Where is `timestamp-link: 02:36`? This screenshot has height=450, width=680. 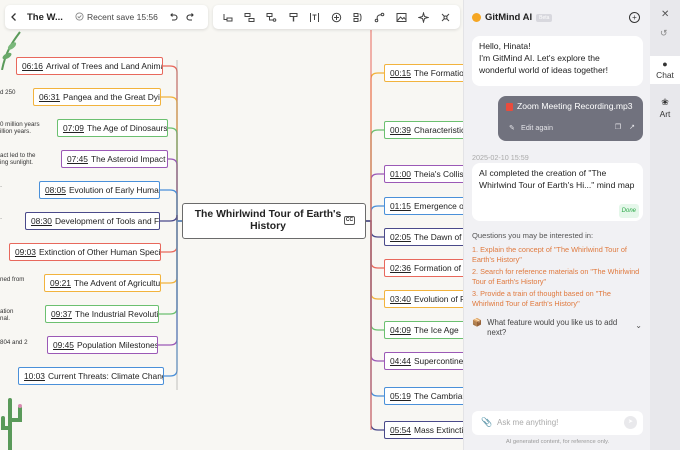 timestamp-link: 02:36 is located at coordinates (400, 268).